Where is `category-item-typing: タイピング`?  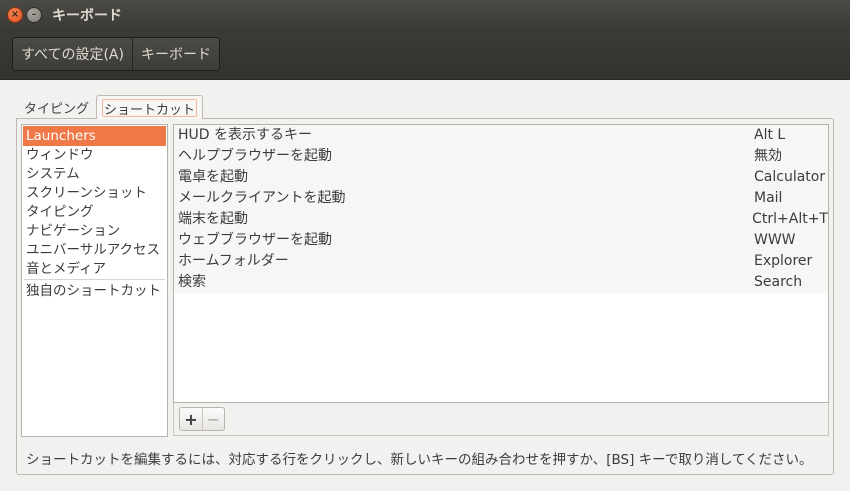 category-item-typing: タイピング is located at coordinates (94, 212).